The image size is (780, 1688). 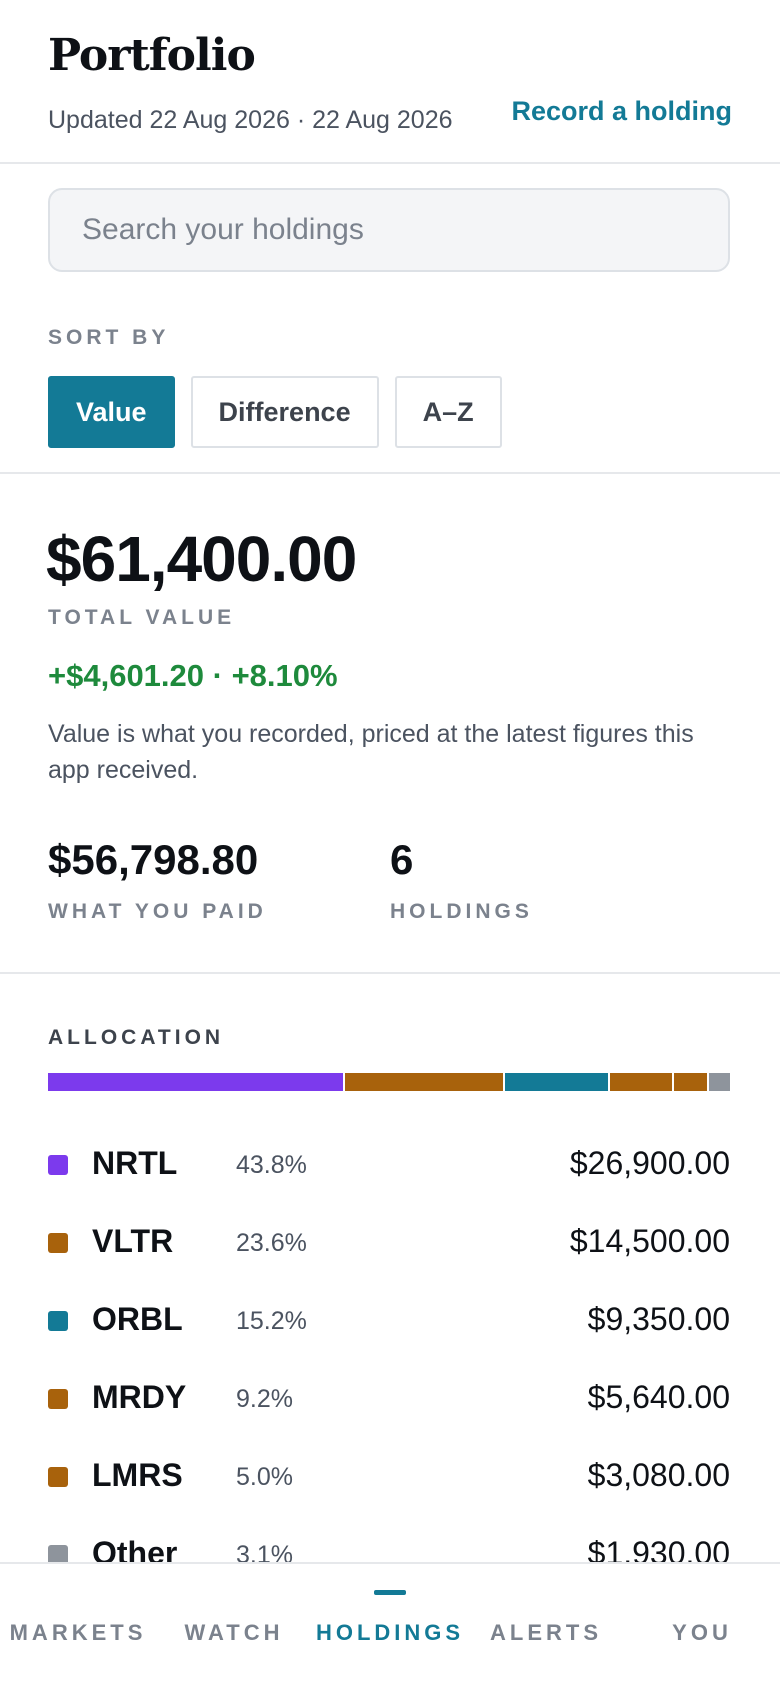 What do you see at coordinates (201, 559) in the screenshot?
I see `total-value-amount: $61,400.00` at bounding box center [201, 559].